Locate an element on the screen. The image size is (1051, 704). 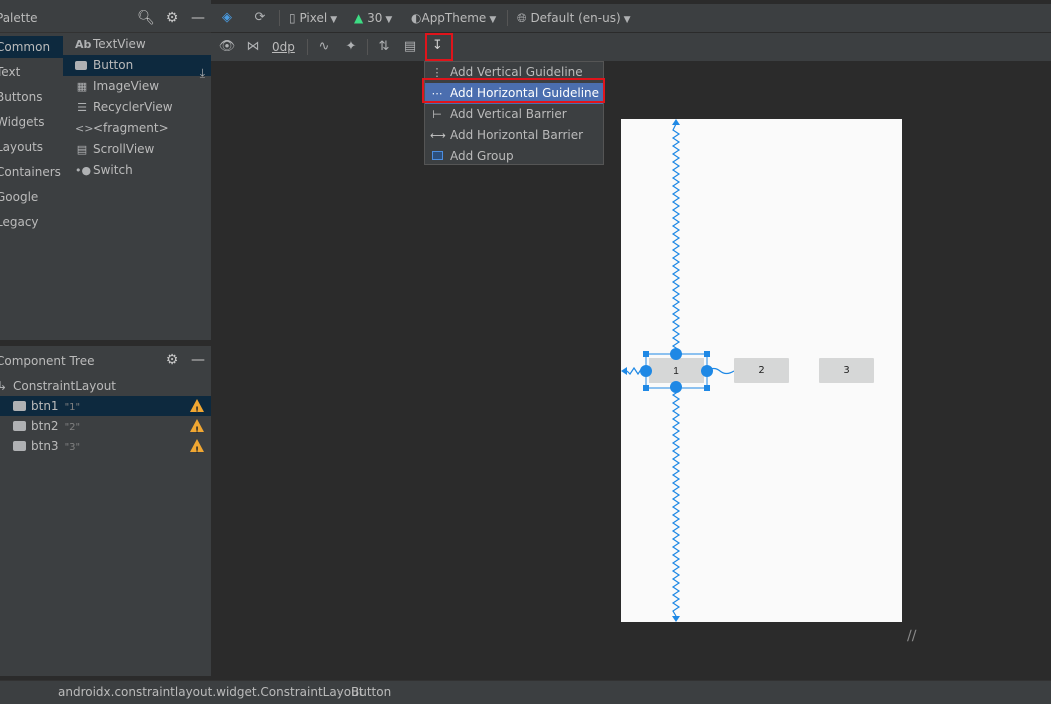
menu-item-add-group: Add Group is located at coordinates (514, 156).